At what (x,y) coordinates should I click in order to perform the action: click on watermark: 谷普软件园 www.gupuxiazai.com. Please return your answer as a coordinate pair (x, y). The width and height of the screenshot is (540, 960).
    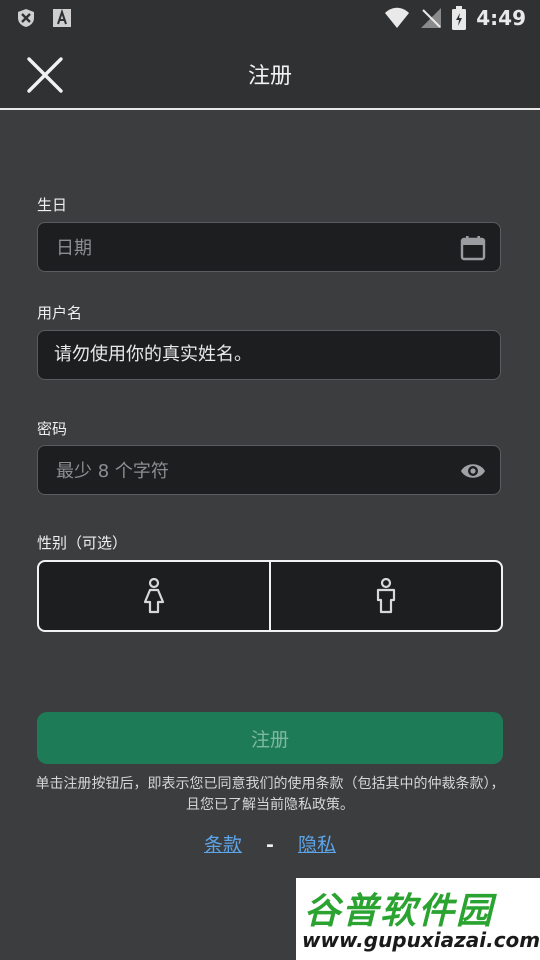
    Looking at the image, I should click on (418, 919).